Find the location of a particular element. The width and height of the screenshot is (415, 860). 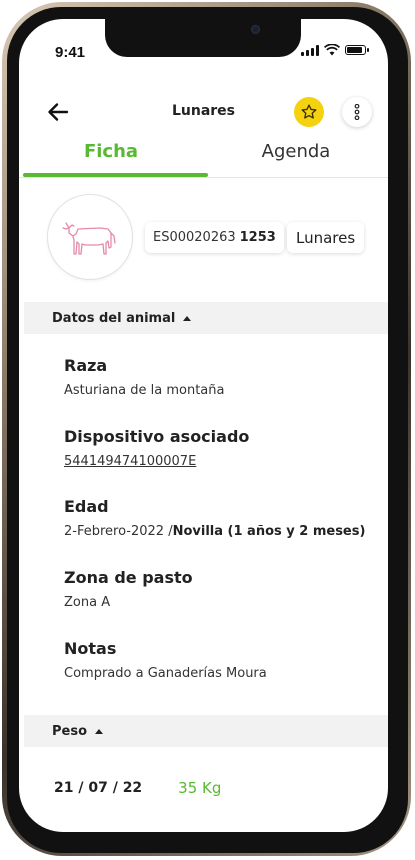

field-raza: Raza Asturiana de la montaña is located at coordinates (224, 377).